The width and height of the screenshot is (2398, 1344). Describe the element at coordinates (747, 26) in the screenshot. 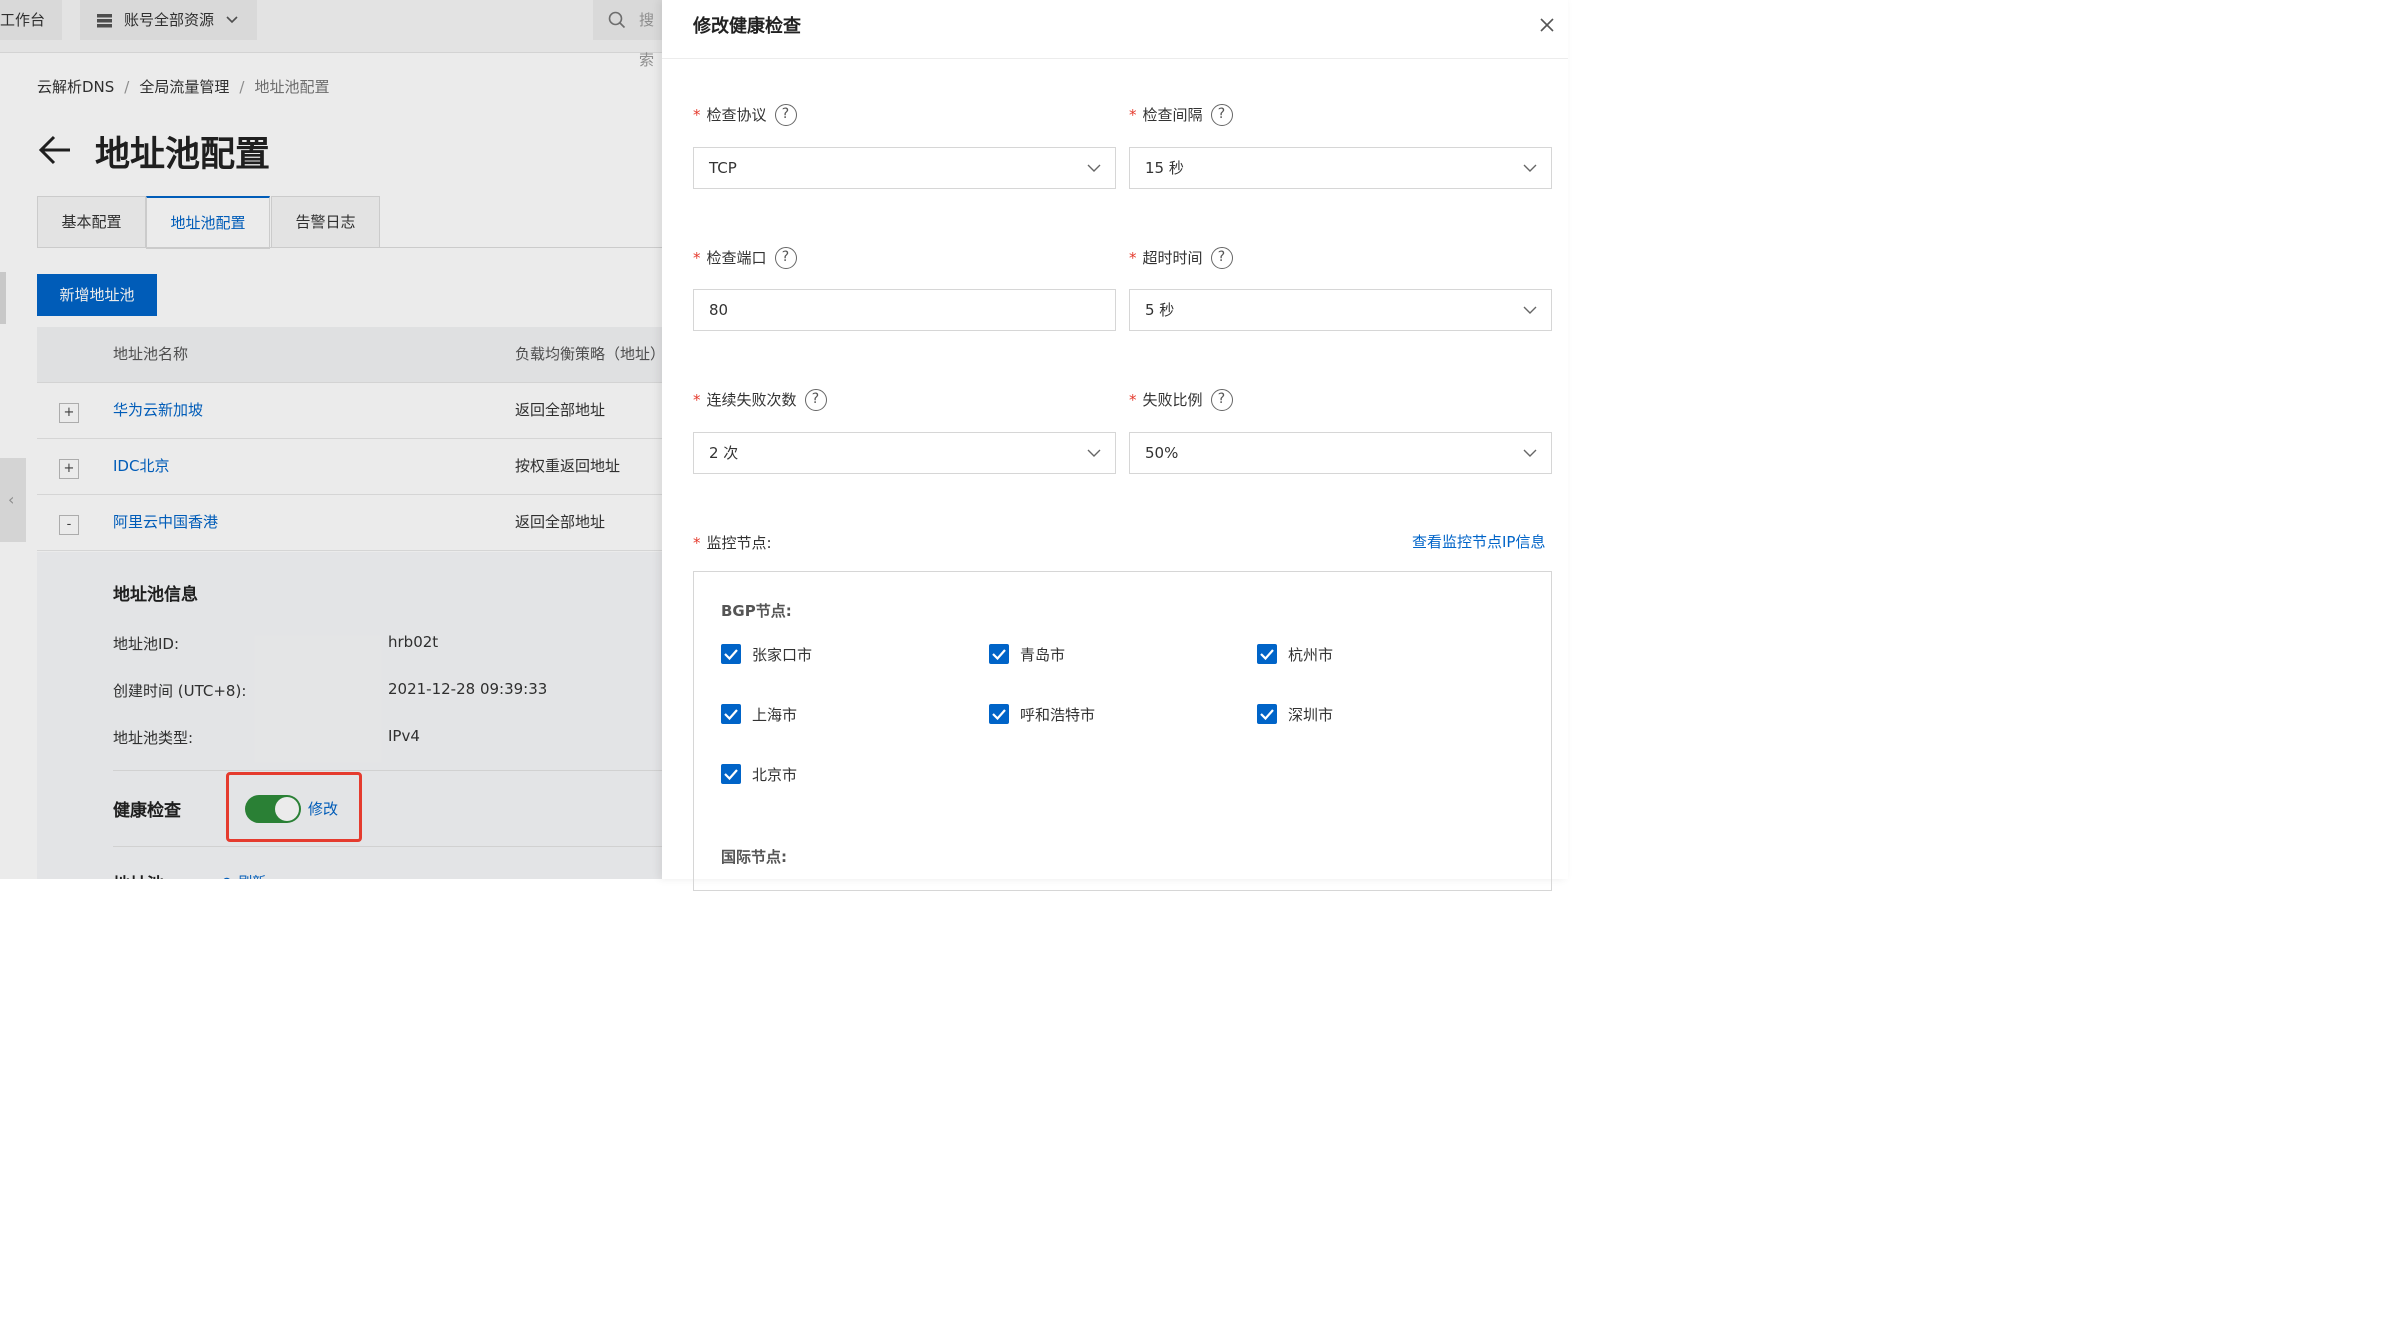

I see `drawer-title: 修改健康检查` at that location.